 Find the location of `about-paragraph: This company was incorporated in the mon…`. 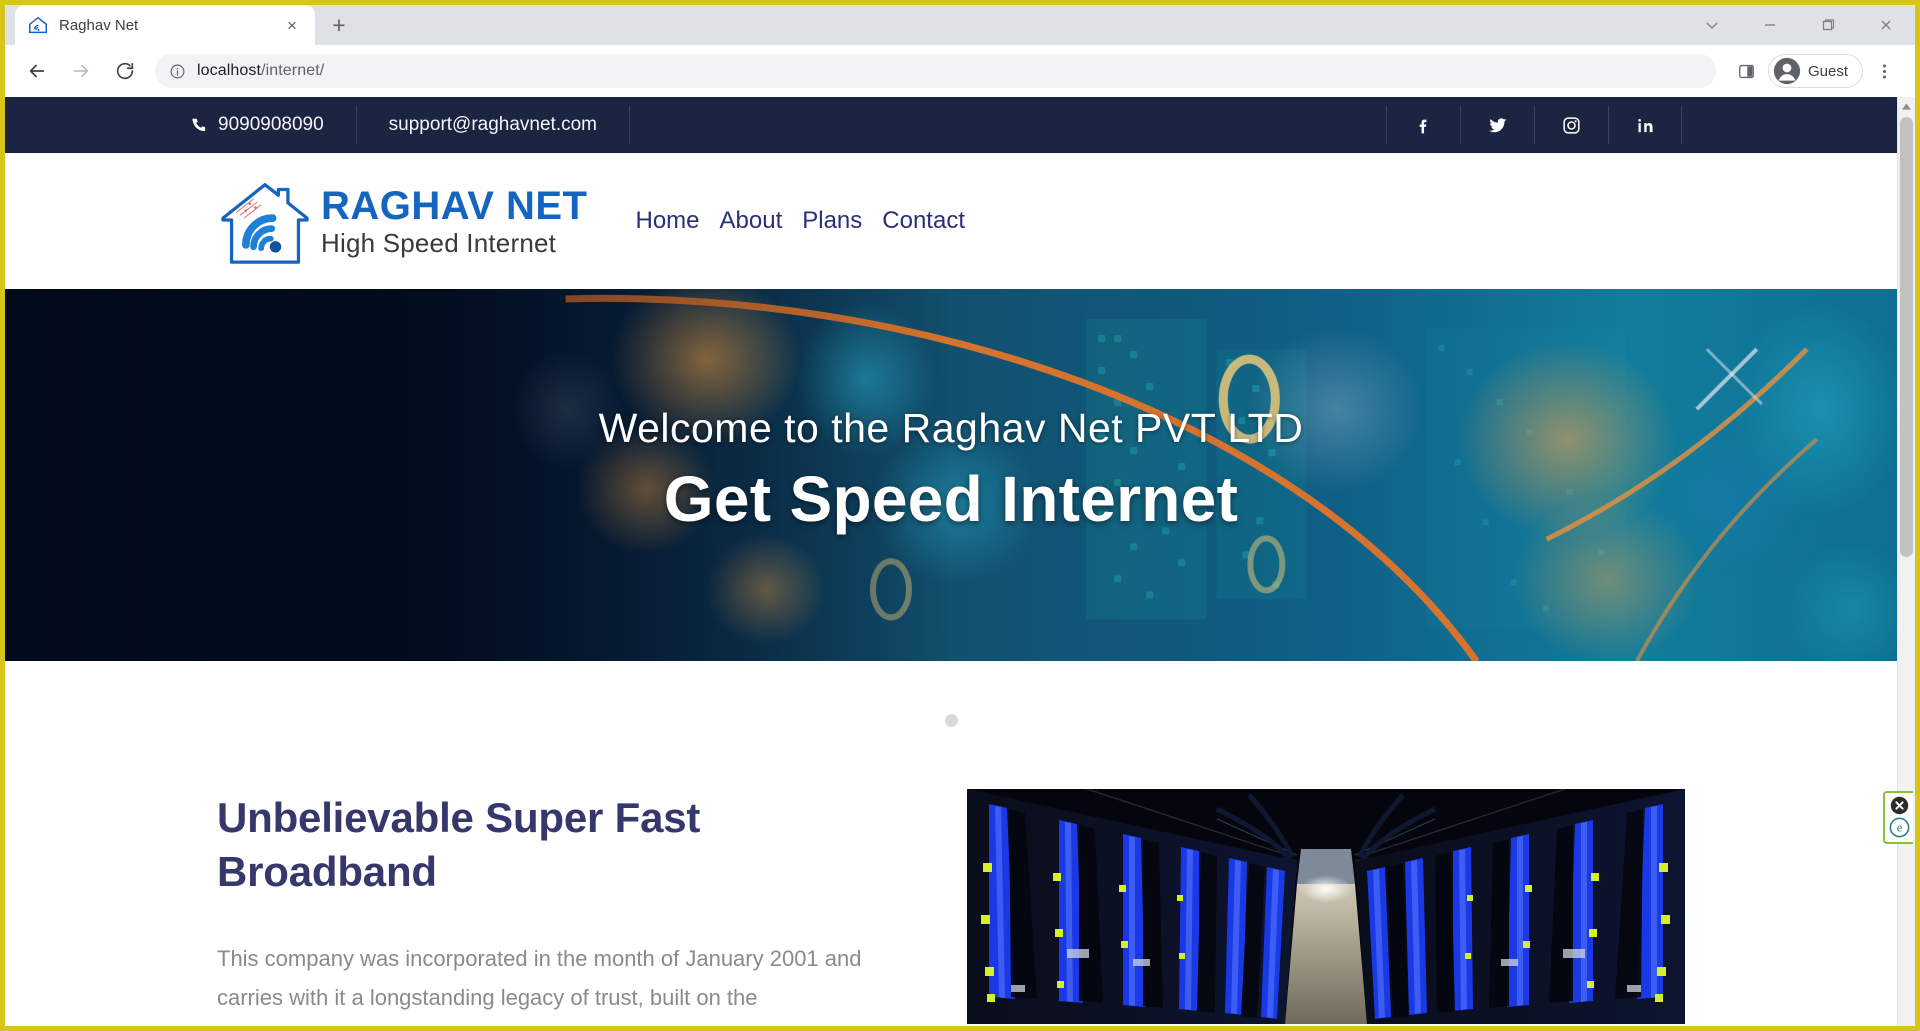

about-paragraph: This company was incorporated in the mon… is located at coordinates (539, 977).